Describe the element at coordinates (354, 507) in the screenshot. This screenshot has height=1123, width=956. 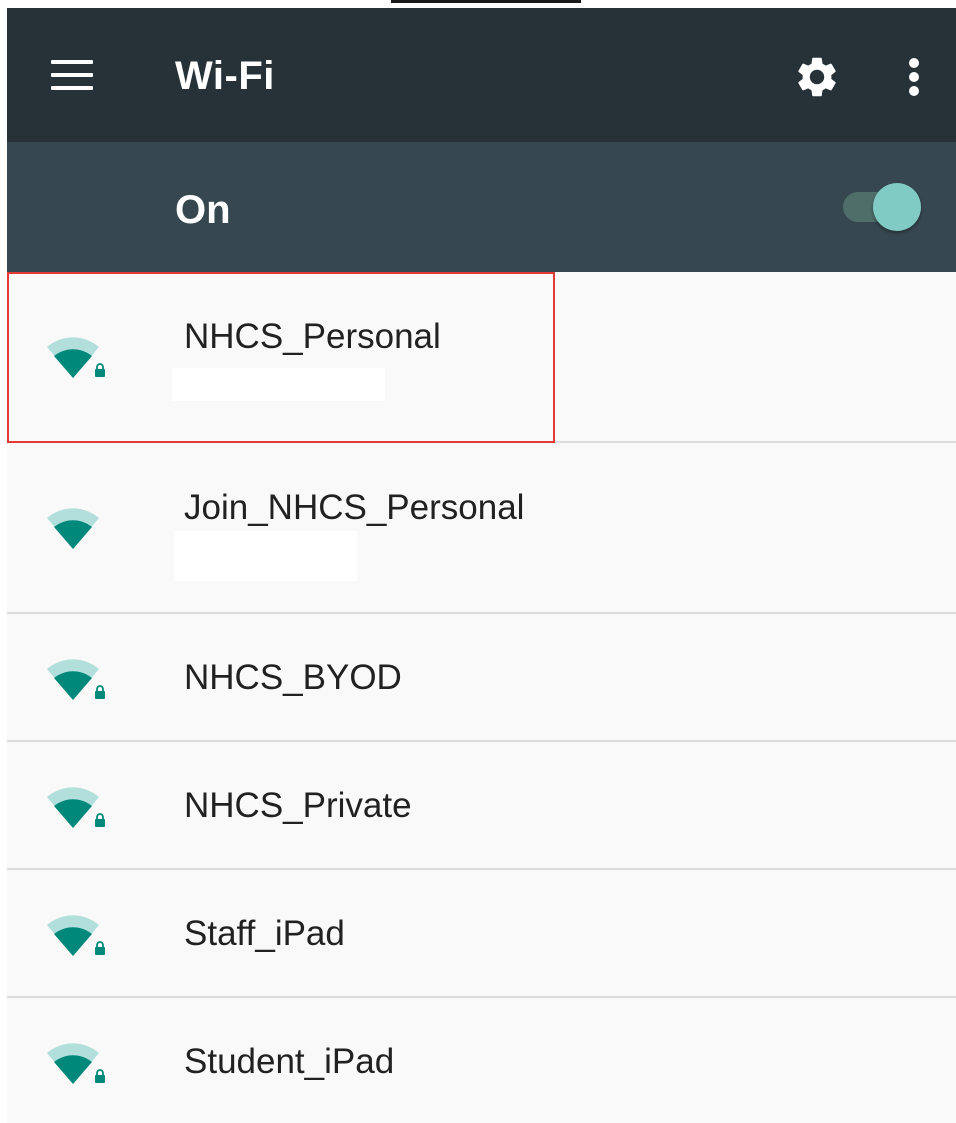
I see `network-name: Join_NHCS_Personal` at that location.